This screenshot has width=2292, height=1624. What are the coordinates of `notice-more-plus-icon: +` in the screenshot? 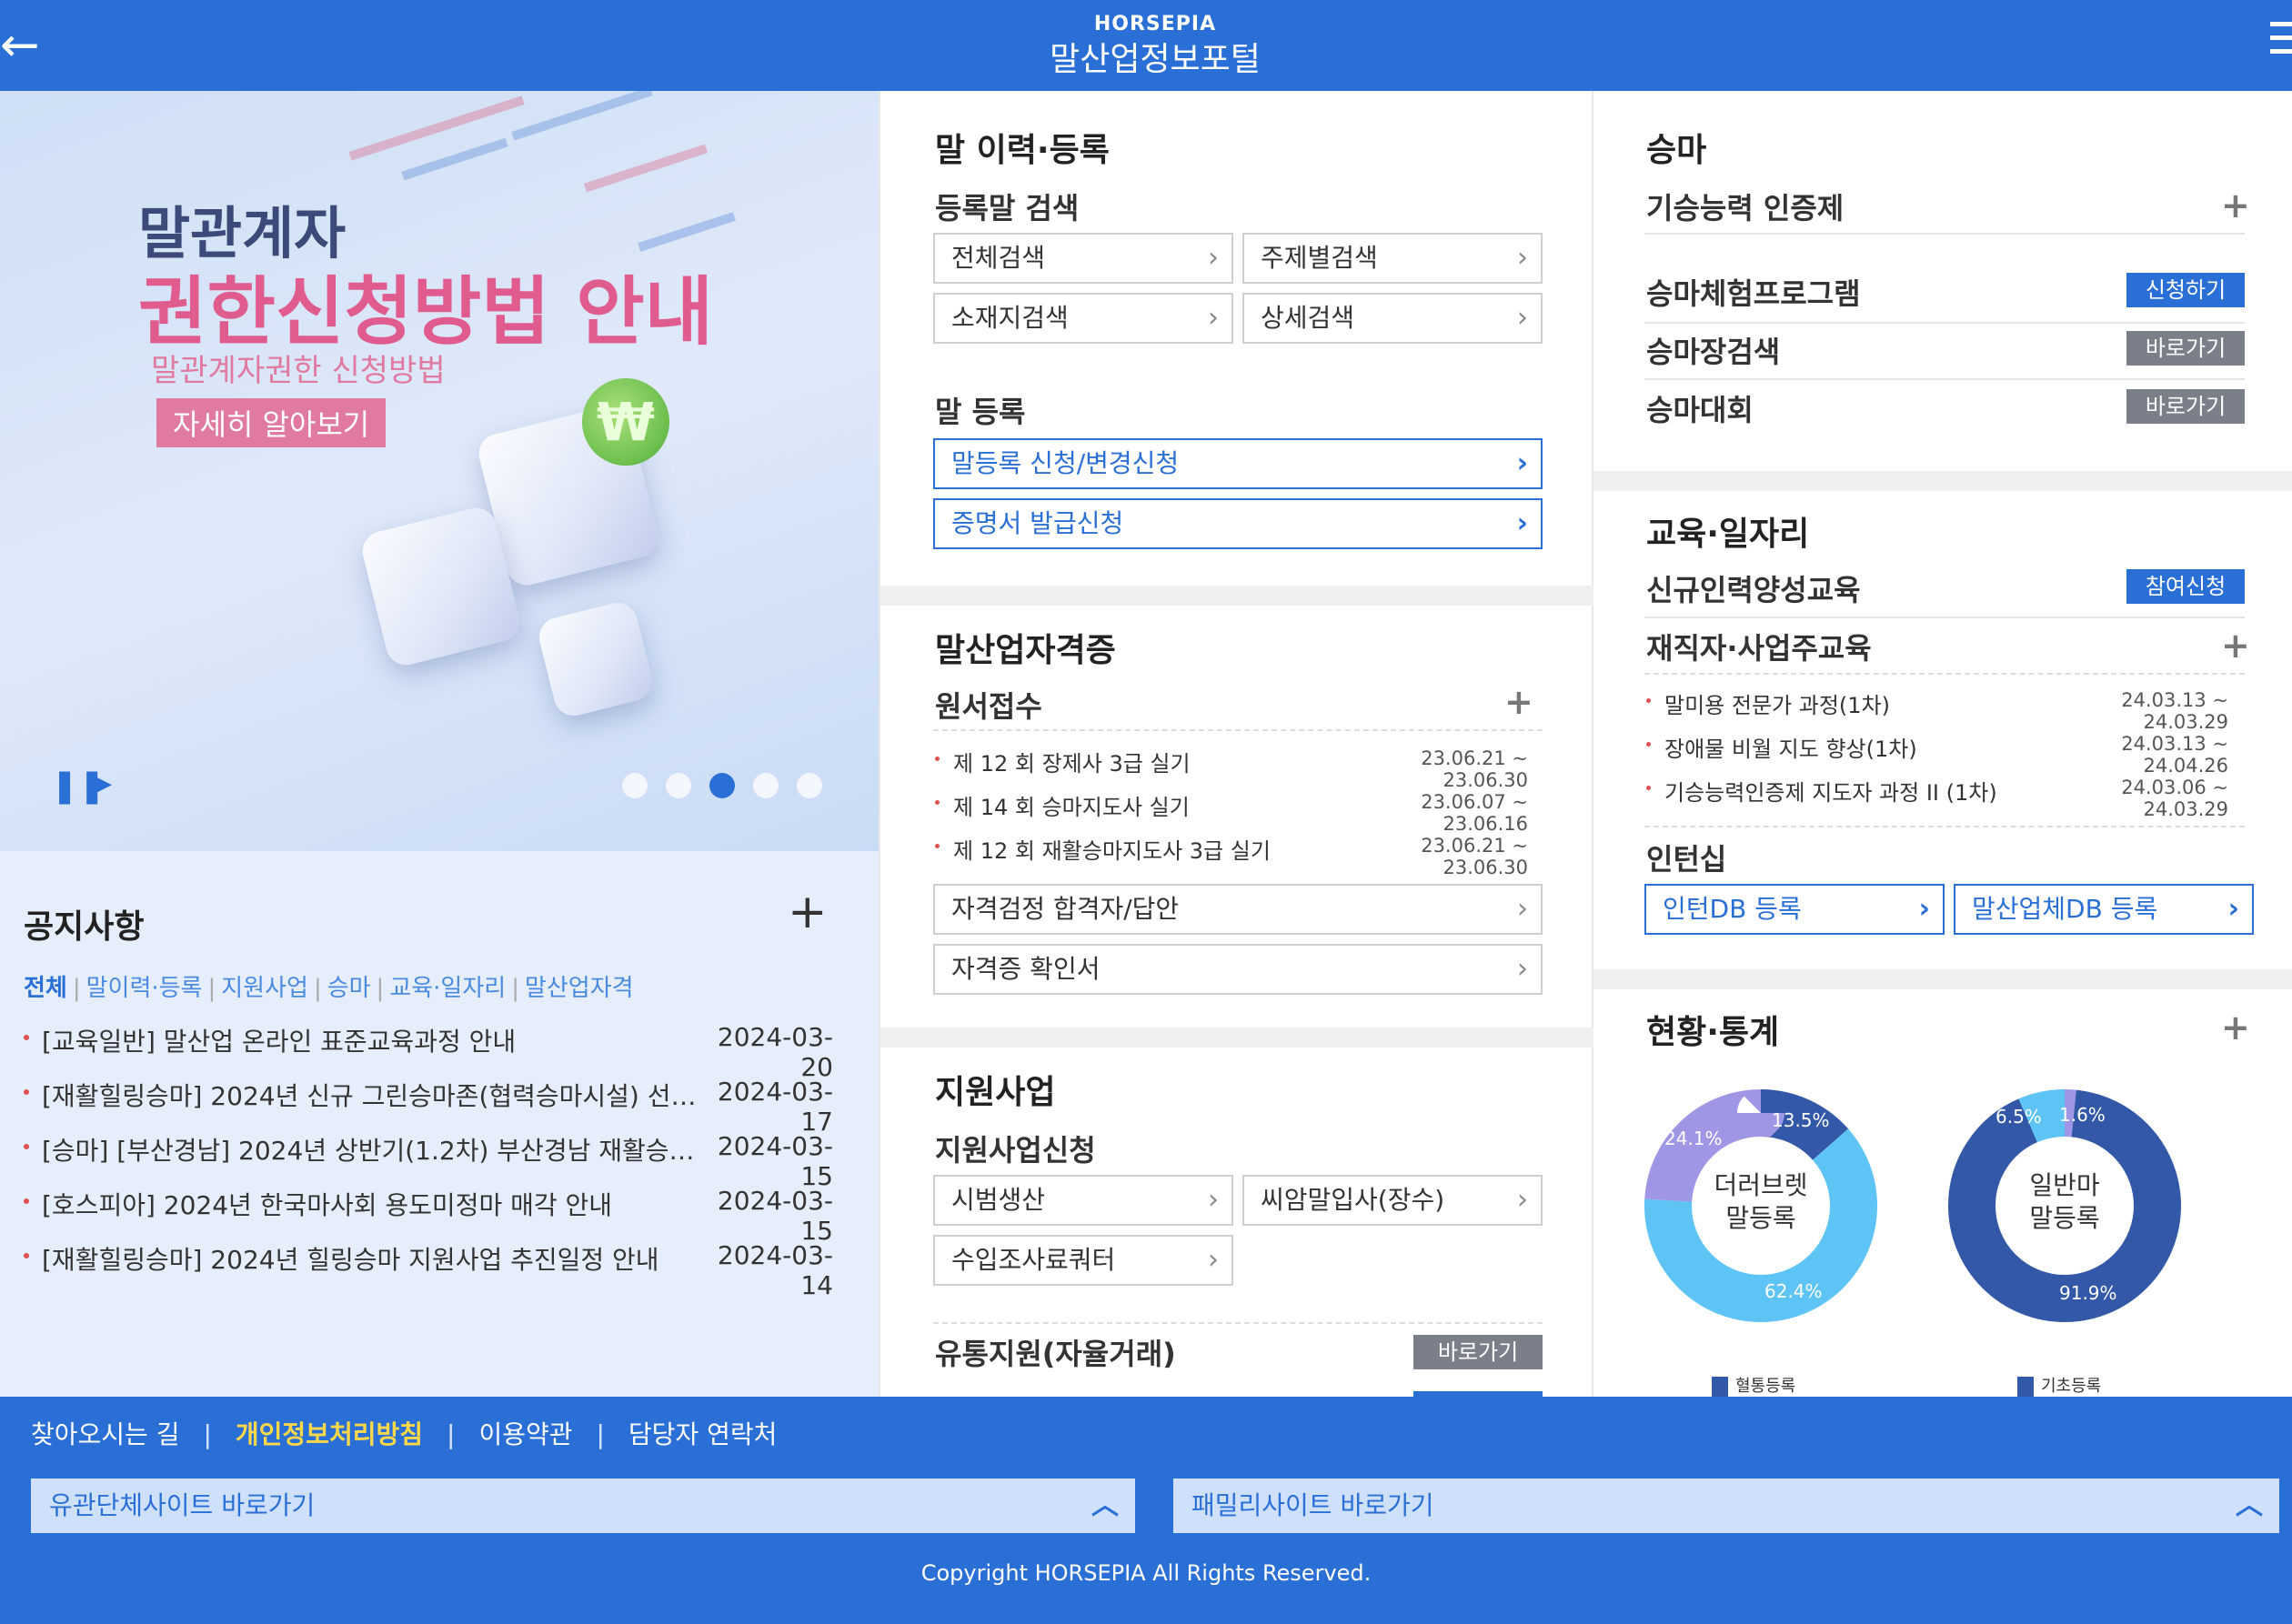 It's located at (808, 912).